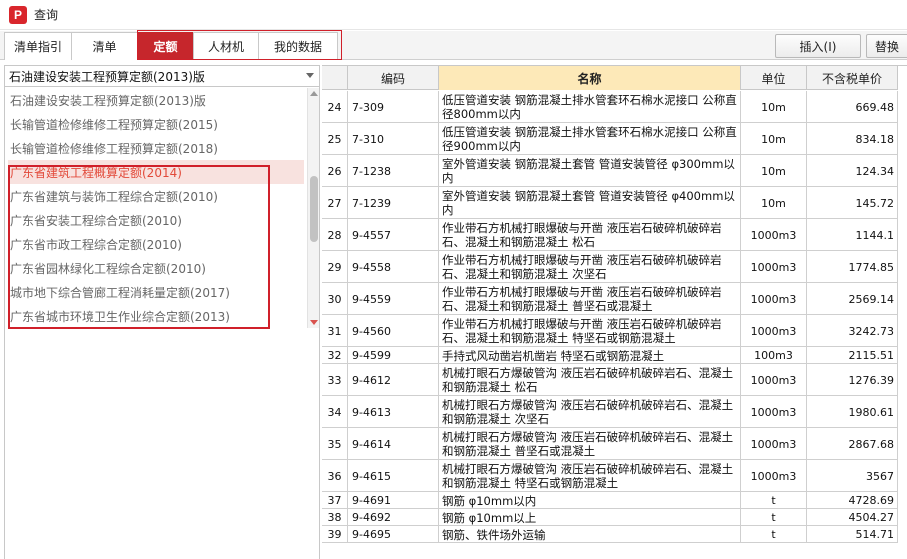  Describe the element at coordinates (590, 267) in the screenshot. I see `row-name: 作业带石方机械打眼爆破与开凿 液压岩石破碎机破碎岩石、混凝土和钢筋混凝土 次坚石` at that location.